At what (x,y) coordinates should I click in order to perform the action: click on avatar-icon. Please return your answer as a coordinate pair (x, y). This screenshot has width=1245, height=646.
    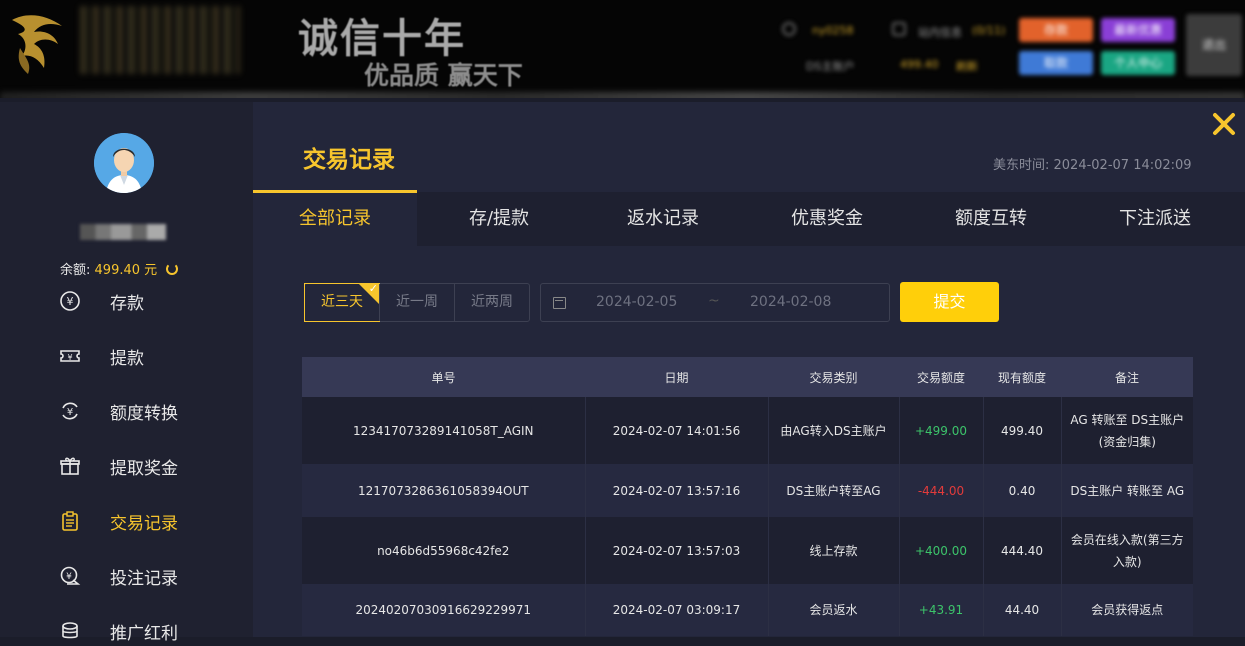
    Looking at the image, I should click on (124, 163).